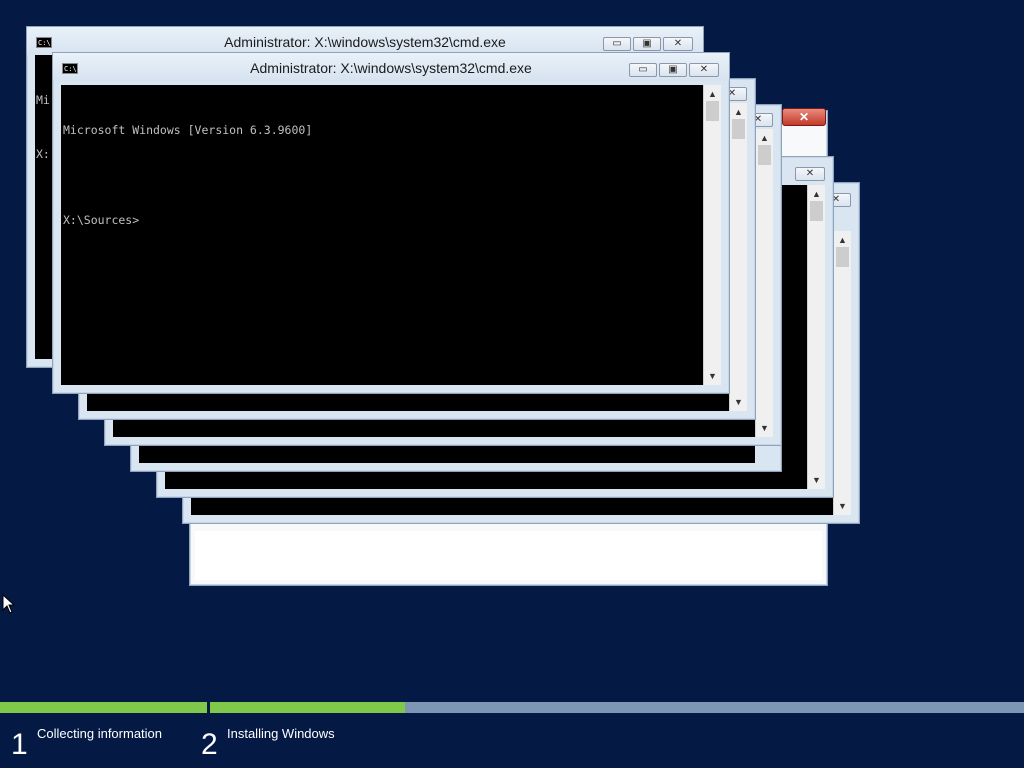 This screenshot has height=768, width=1024. I want to click on step-number: 1, so click(19, 744).